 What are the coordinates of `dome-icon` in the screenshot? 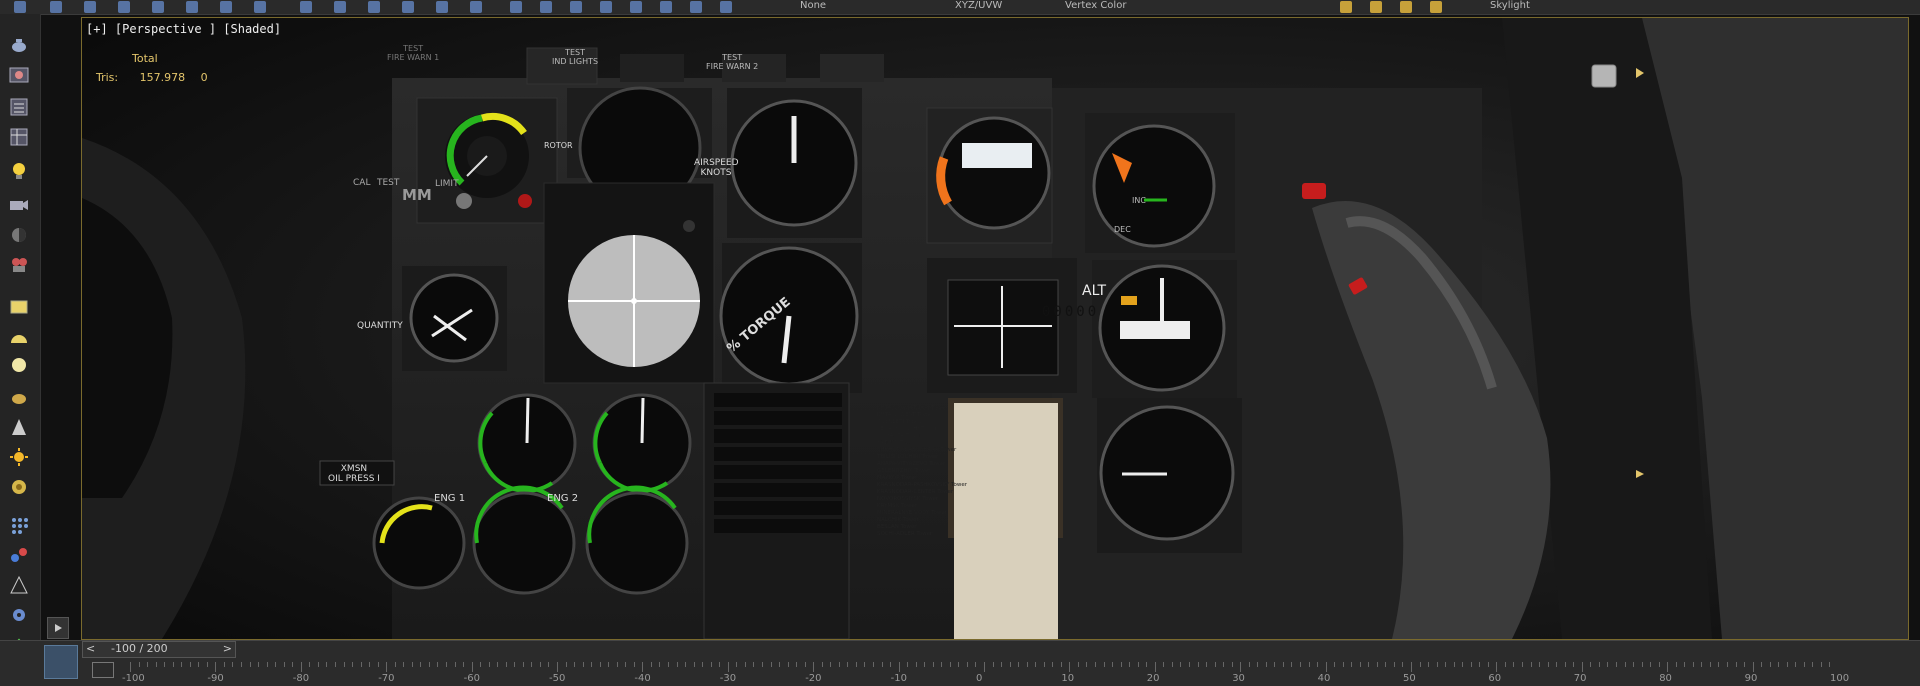 It's located at (19, 337).